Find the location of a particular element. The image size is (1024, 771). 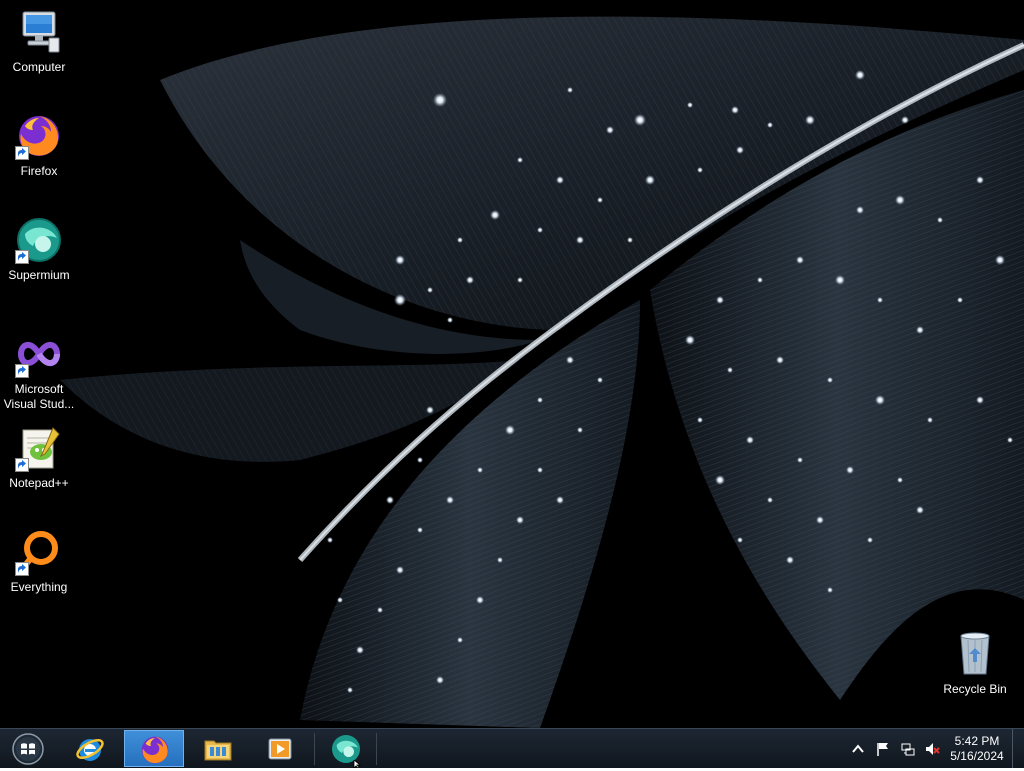

visual-studio-icon is located at coordinates (39, 354).